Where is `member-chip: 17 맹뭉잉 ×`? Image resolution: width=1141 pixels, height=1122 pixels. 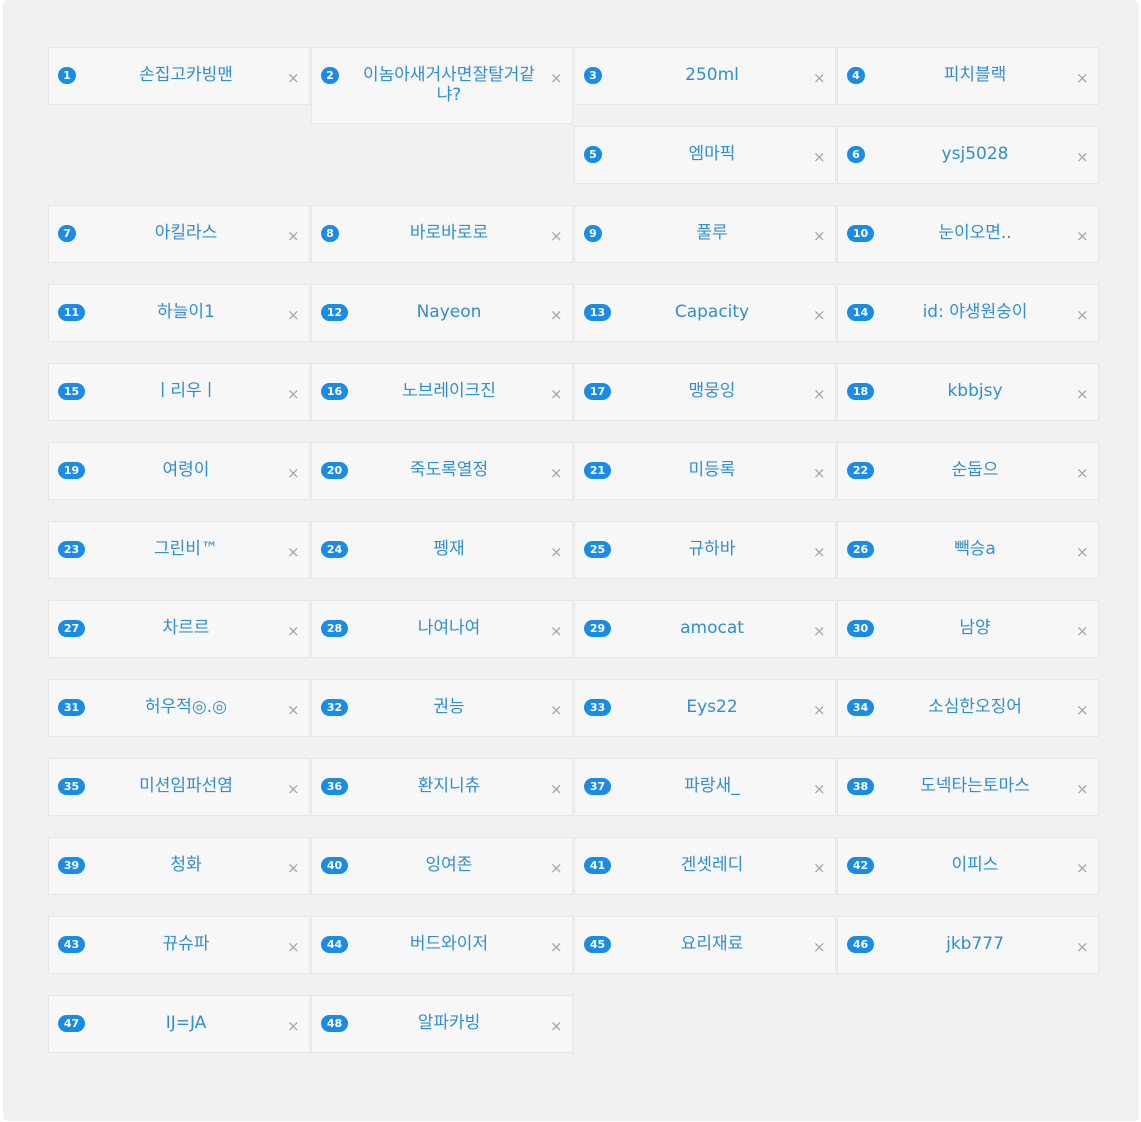 member-chip: 17 맹뭉잉 × is located at coordinates (705, 392).